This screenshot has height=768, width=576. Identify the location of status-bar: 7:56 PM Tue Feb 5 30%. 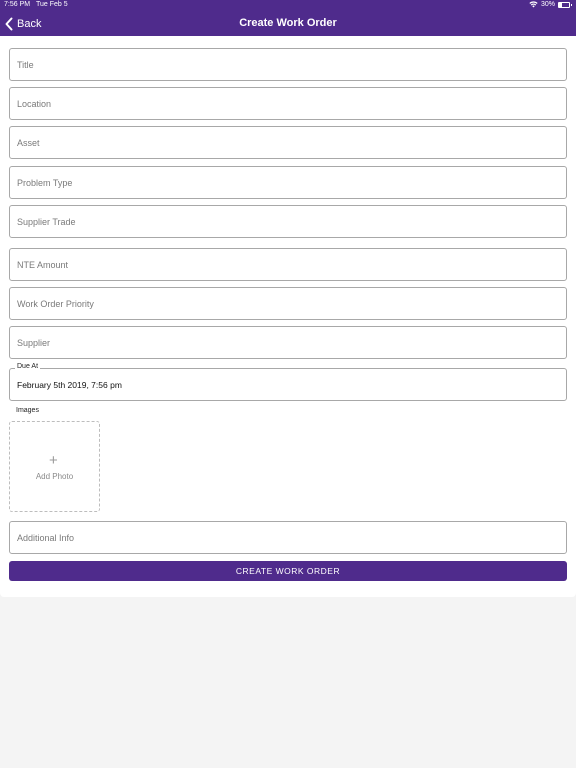
(288, 5).